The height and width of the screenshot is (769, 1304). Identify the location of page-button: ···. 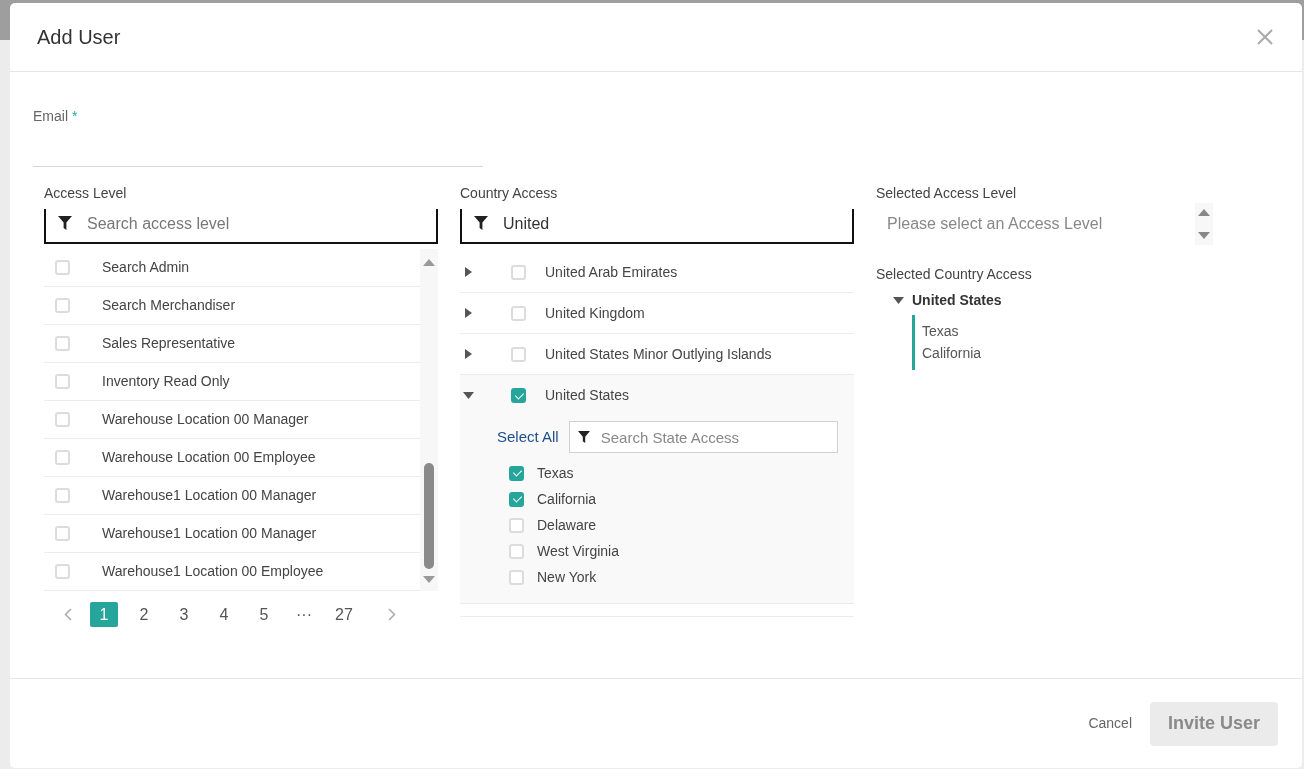
(304, 614).